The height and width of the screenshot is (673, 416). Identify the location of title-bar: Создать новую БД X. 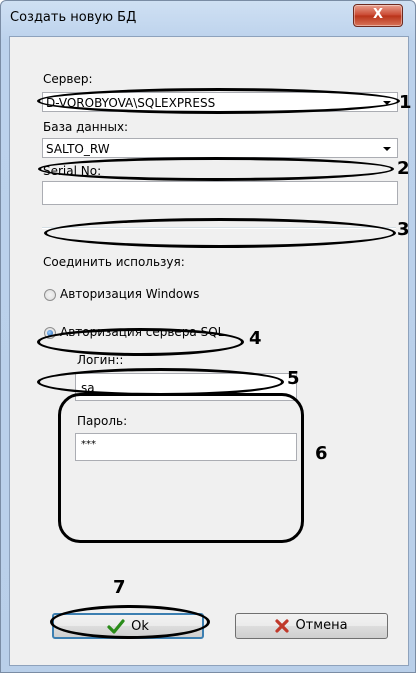
(208, 18).